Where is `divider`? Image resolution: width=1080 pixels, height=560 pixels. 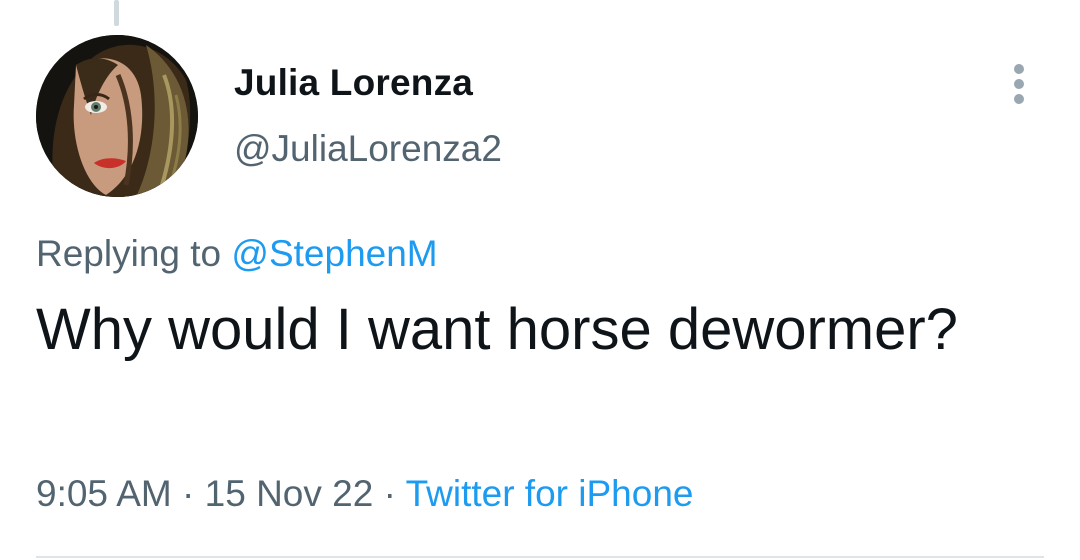 divider is located at coordinates (540, 557).